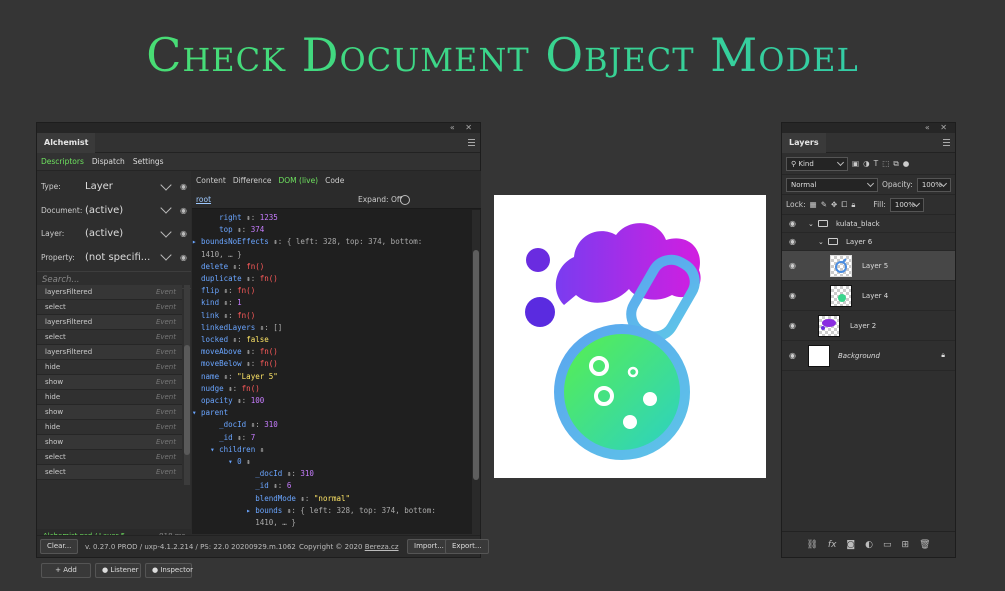 This screenshot has width=1005, height=591. Describe the element at coordinates (148, 161) in the screenshot. I see `tab-settings: Settings` at that location.